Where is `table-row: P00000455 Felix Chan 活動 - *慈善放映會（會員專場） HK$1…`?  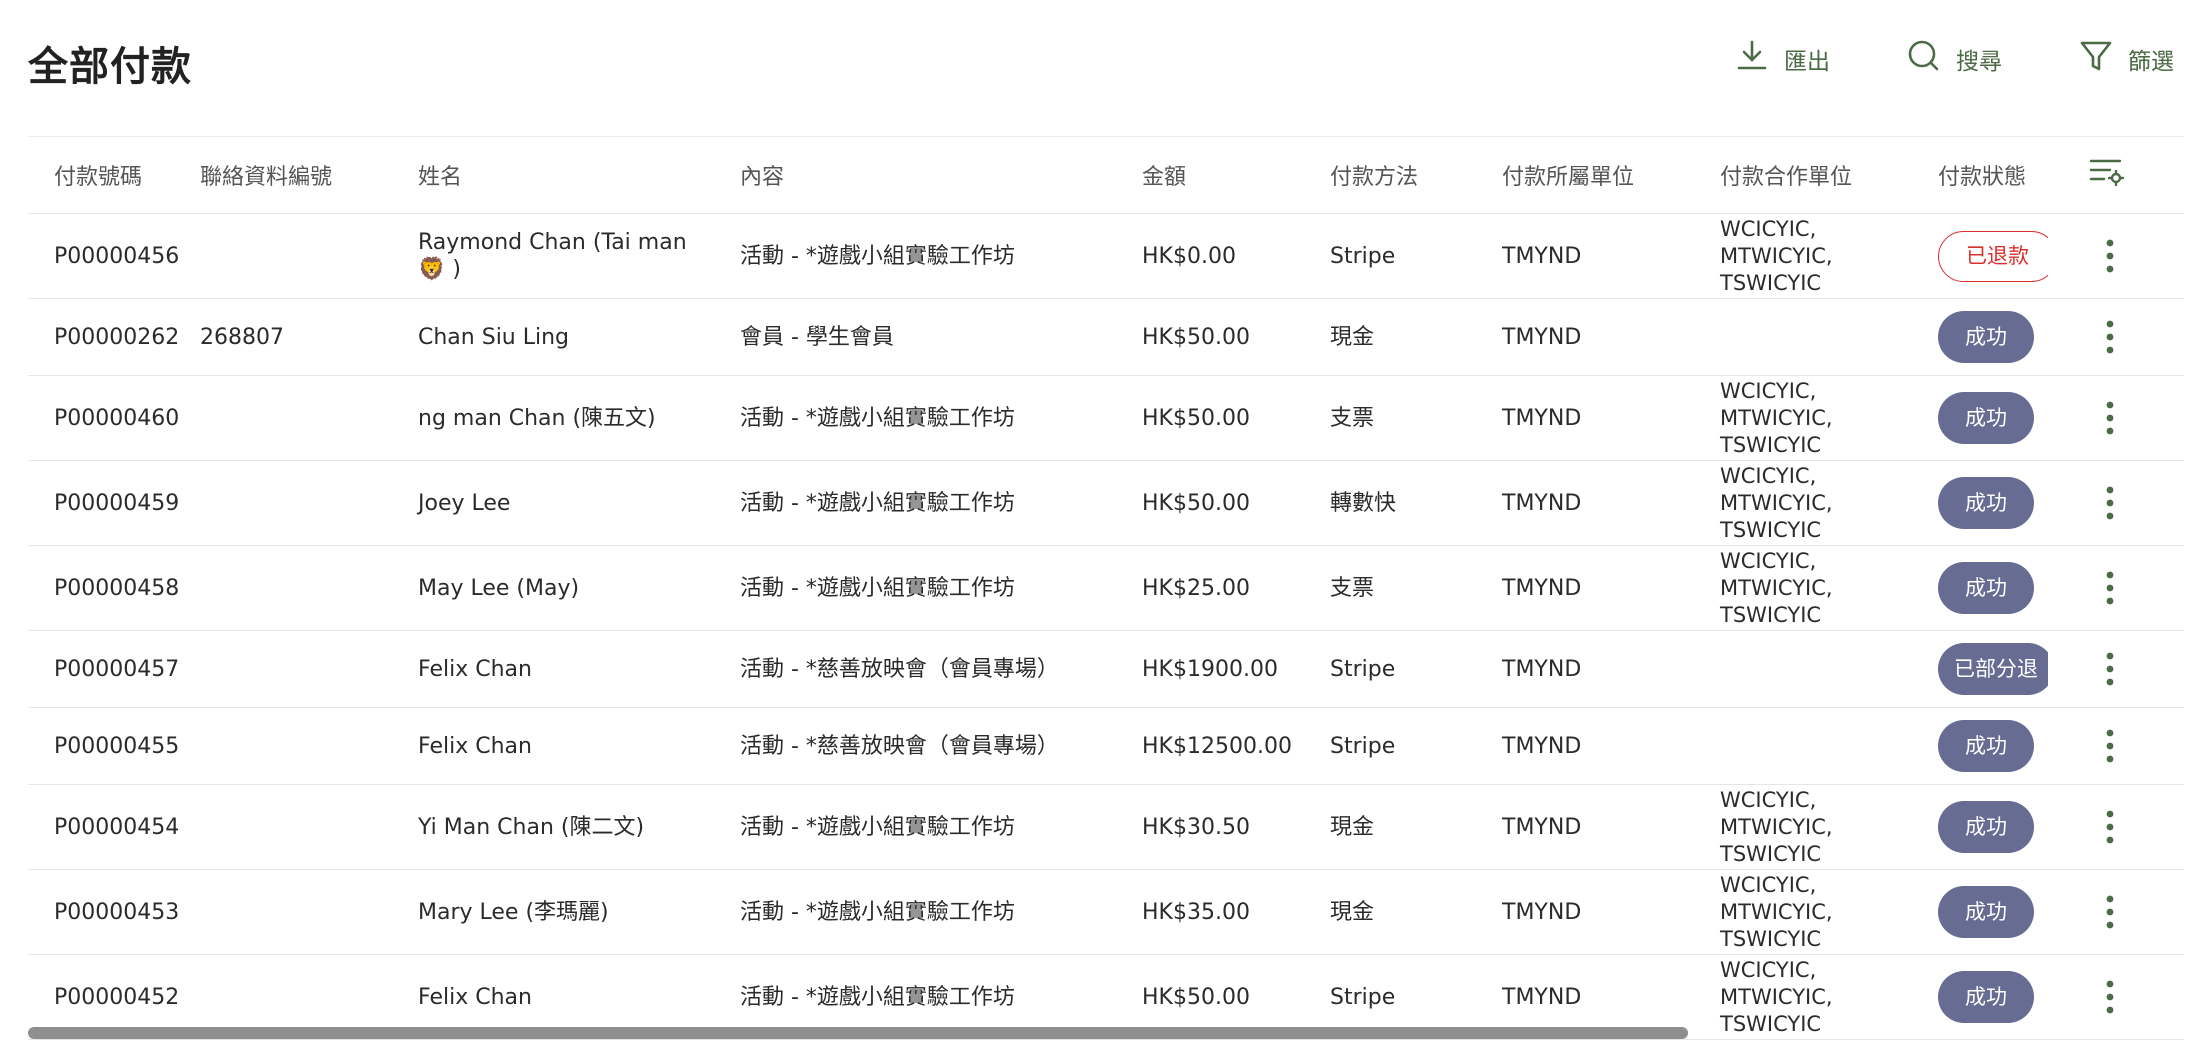 table-row: P00000455 Felix Chan 活動 - *慈善放映會（會員專場） HK$1… is located at coordinates (1106, 746).